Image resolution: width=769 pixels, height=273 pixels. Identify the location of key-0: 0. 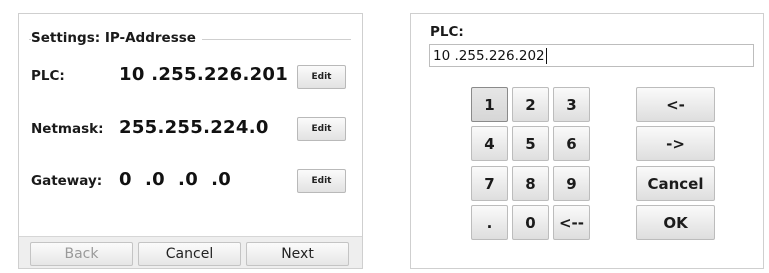
(530, 222).